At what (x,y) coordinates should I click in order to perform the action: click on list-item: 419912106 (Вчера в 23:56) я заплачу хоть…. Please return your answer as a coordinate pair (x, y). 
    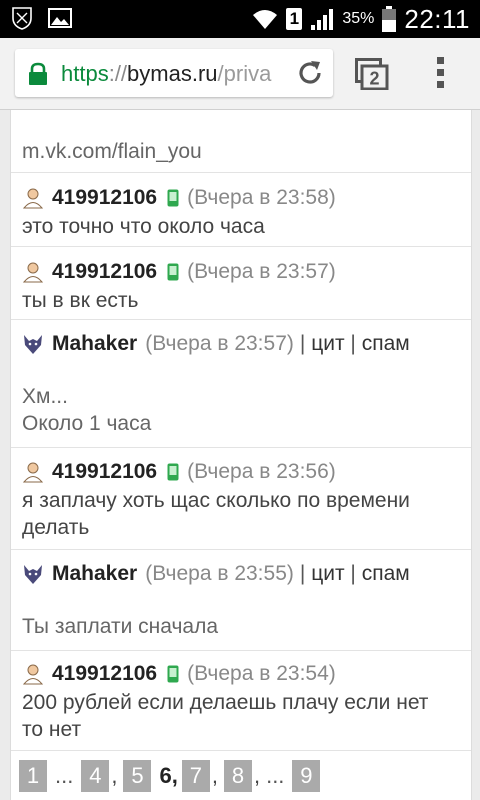
    Looking at the image, I should click on (241, 499).